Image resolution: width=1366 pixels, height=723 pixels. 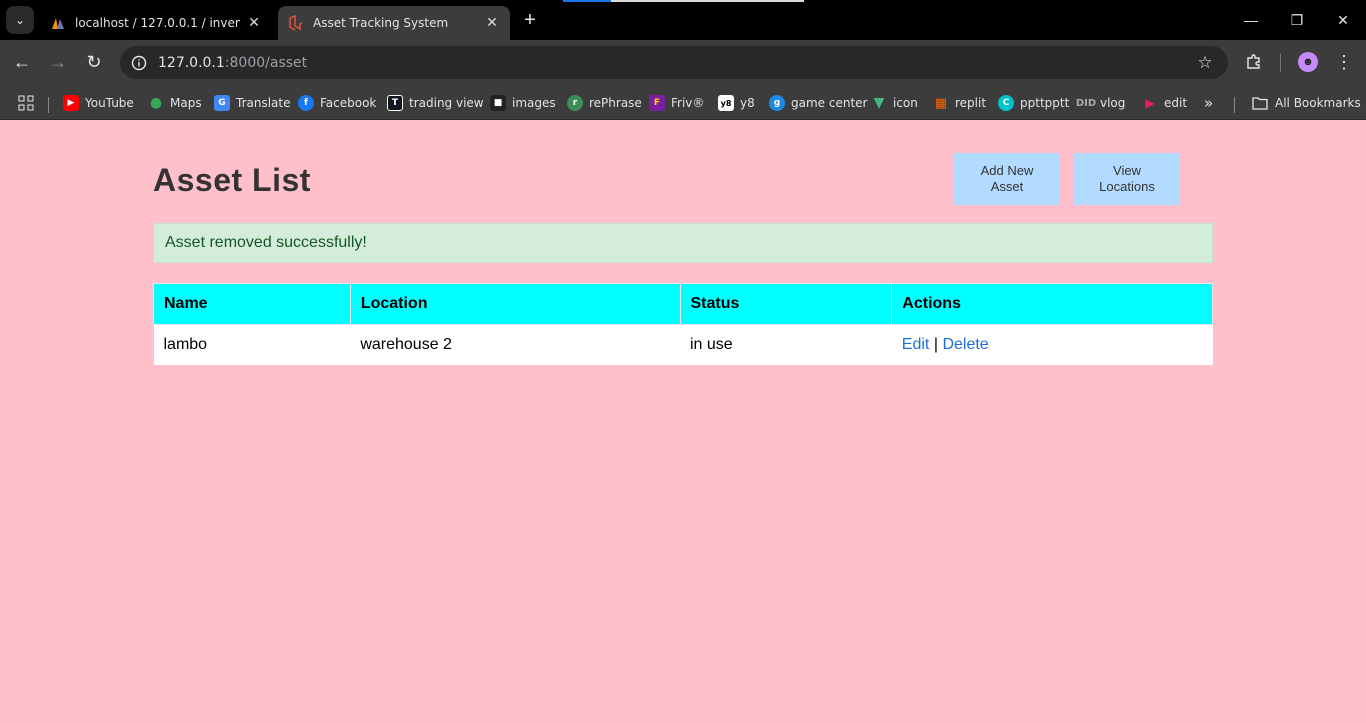 I want to click on bookmark-label: YouTube, so click(x=109, y=103).